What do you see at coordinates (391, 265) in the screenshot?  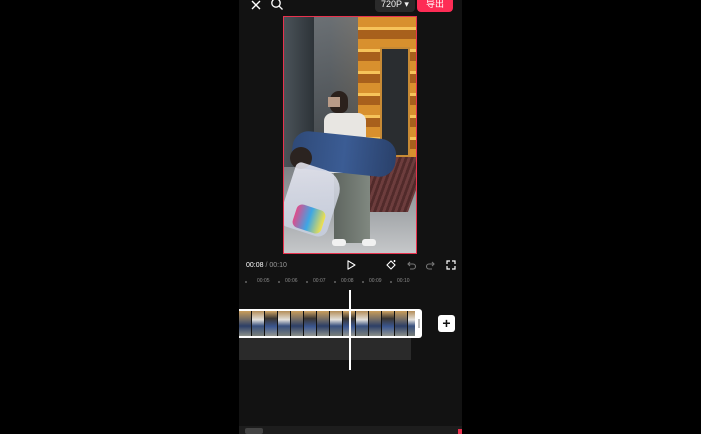 I see `keyframe-icon` at bounding box center [391, 265].